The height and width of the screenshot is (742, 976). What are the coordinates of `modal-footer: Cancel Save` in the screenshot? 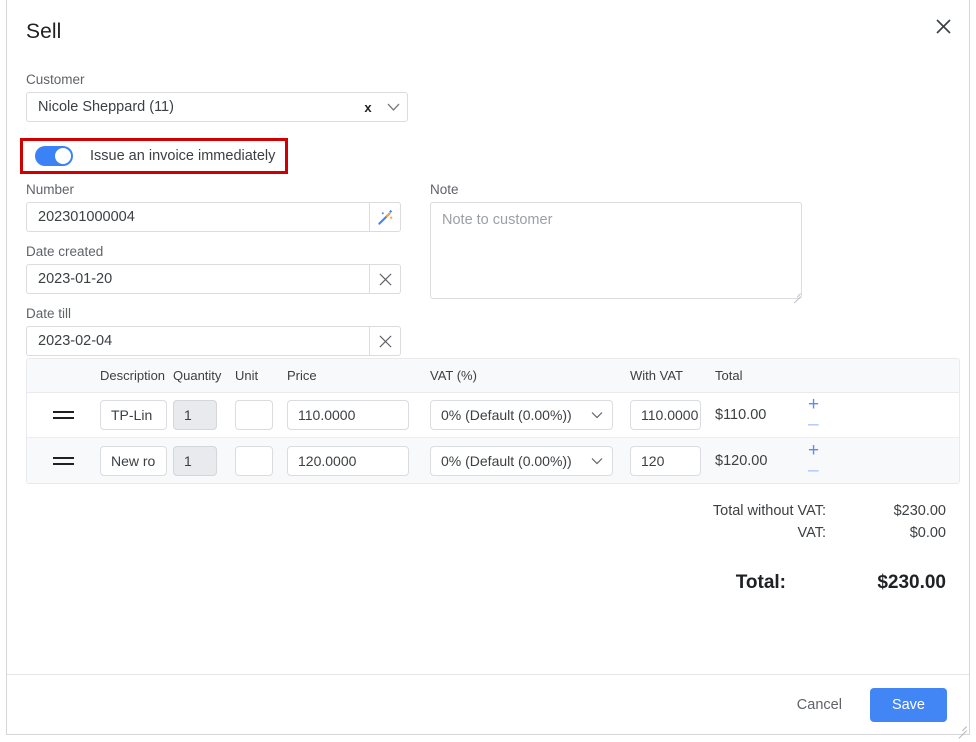 It's located at (488, 704).